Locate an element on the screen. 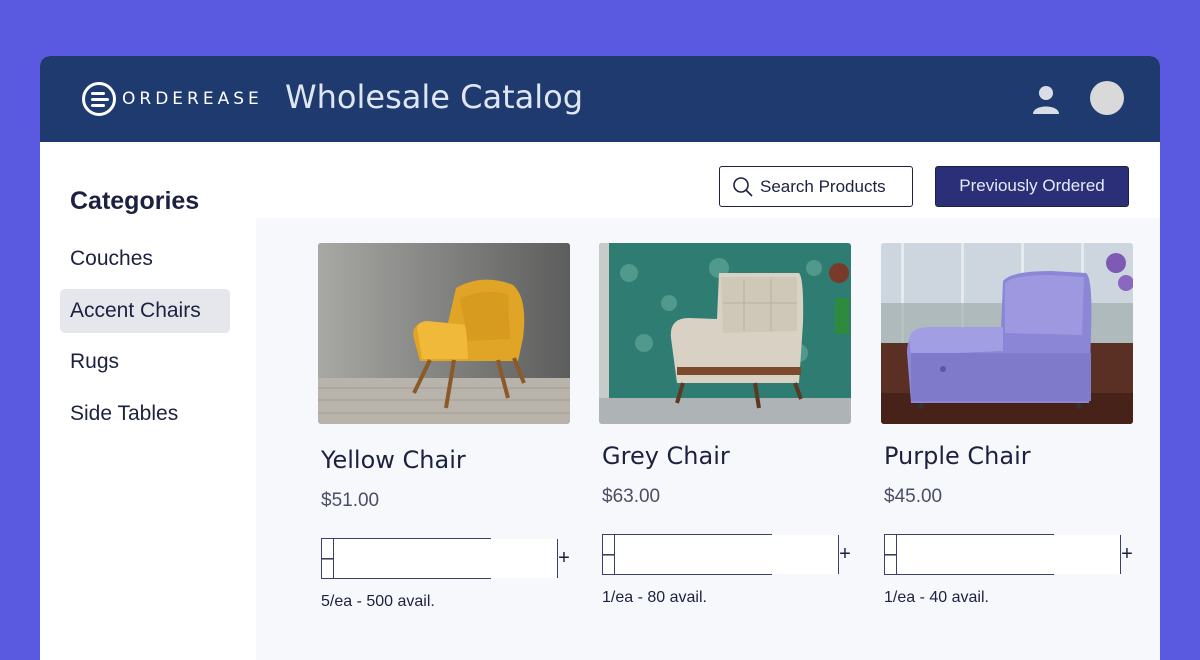 This screenshot has width=1200, height=660. sidebar-item-accent-chairs: Accent Chairs is located at coordinates (145, 311).